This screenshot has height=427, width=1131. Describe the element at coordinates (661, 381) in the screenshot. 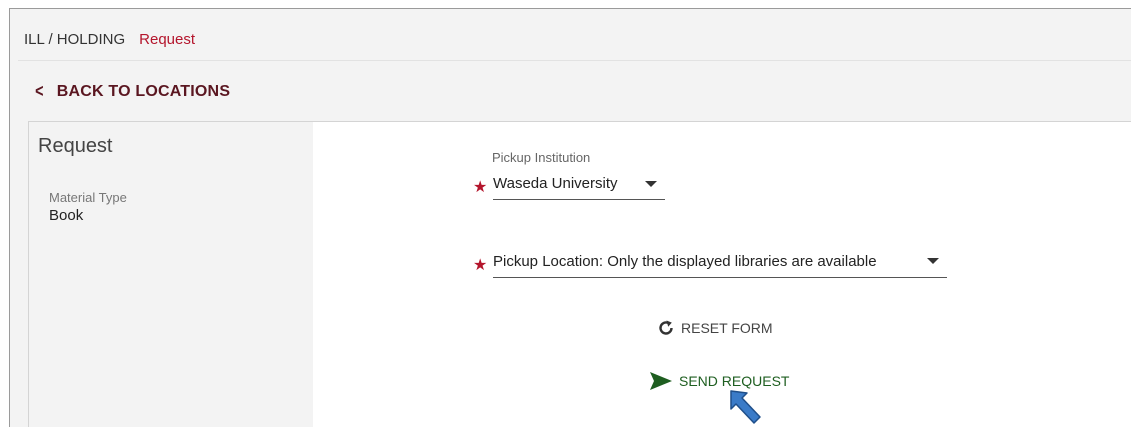

I see `paper-plane-icon` at that location.